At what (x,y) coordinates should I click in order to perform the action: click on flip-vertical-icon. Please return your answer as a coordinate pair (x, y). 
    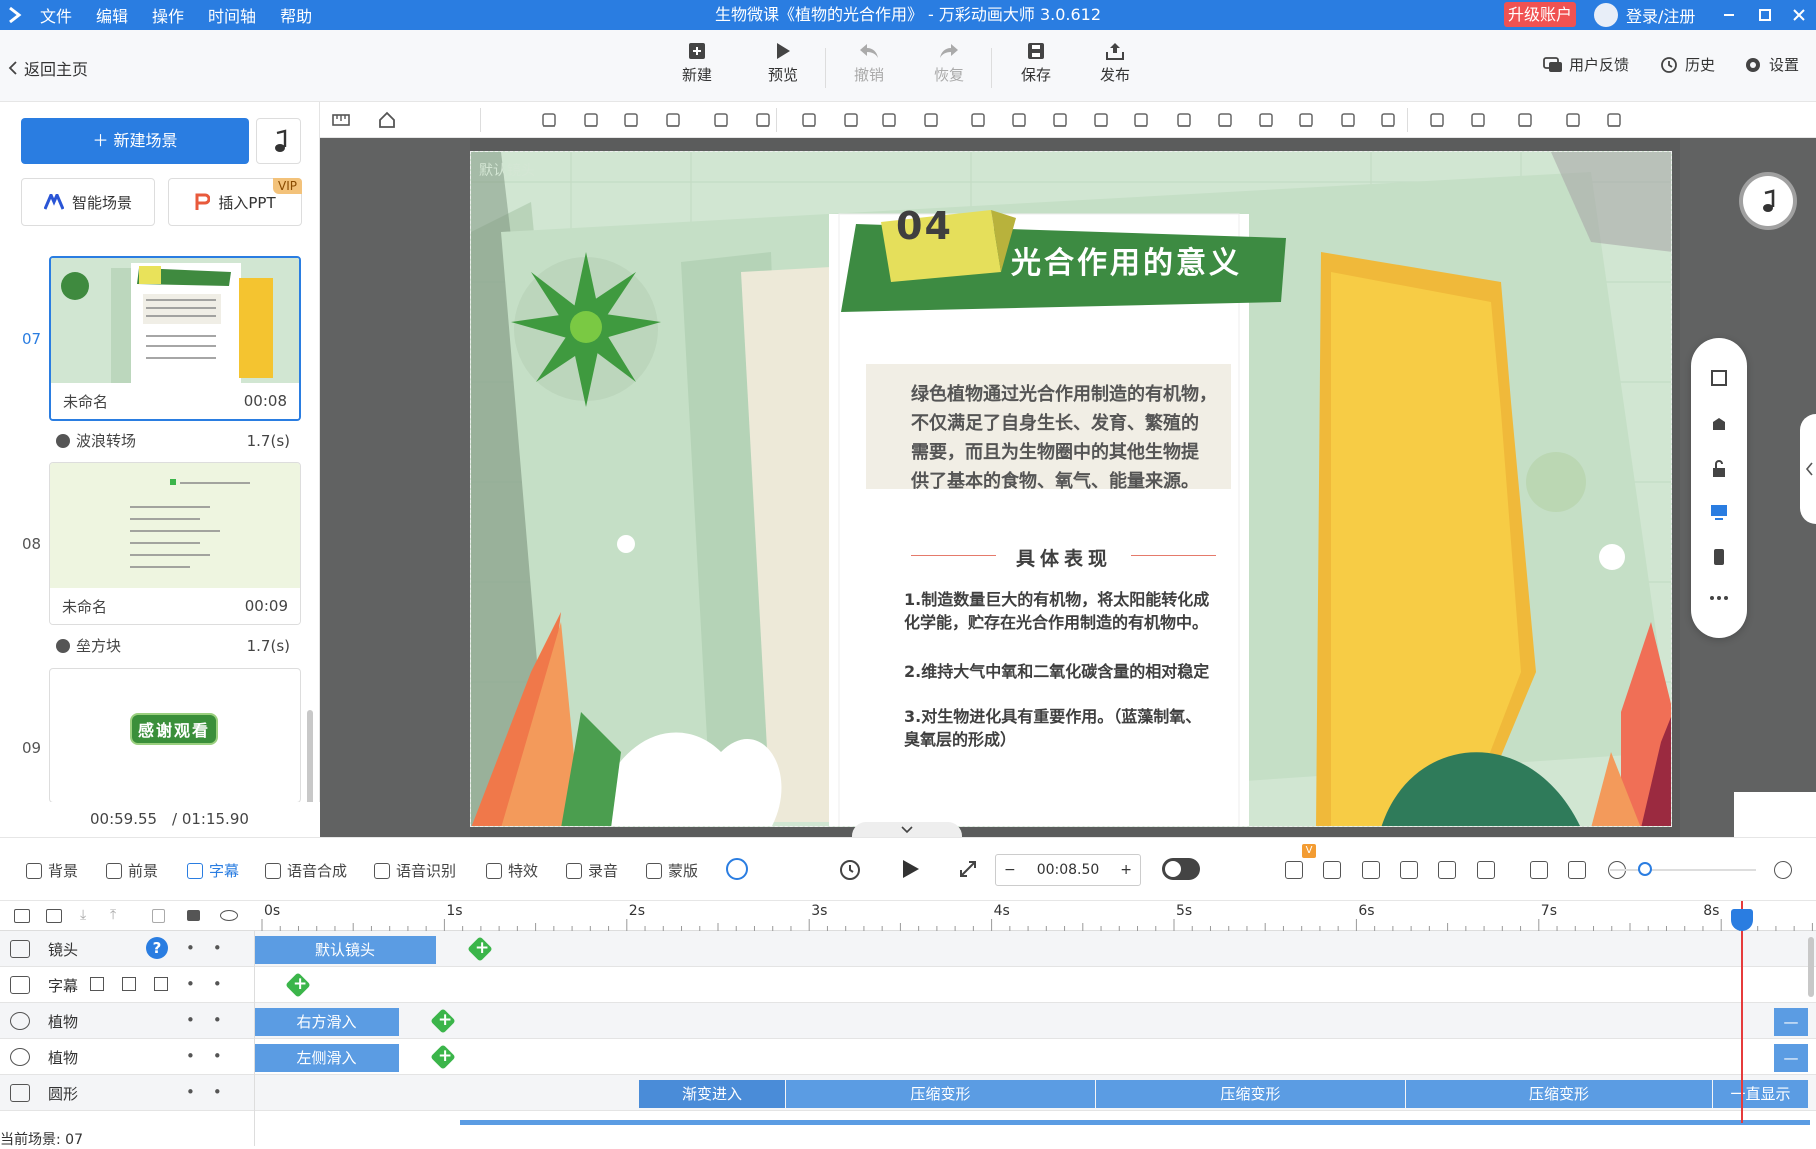
    Looking at the image, I should click on (763, 120).